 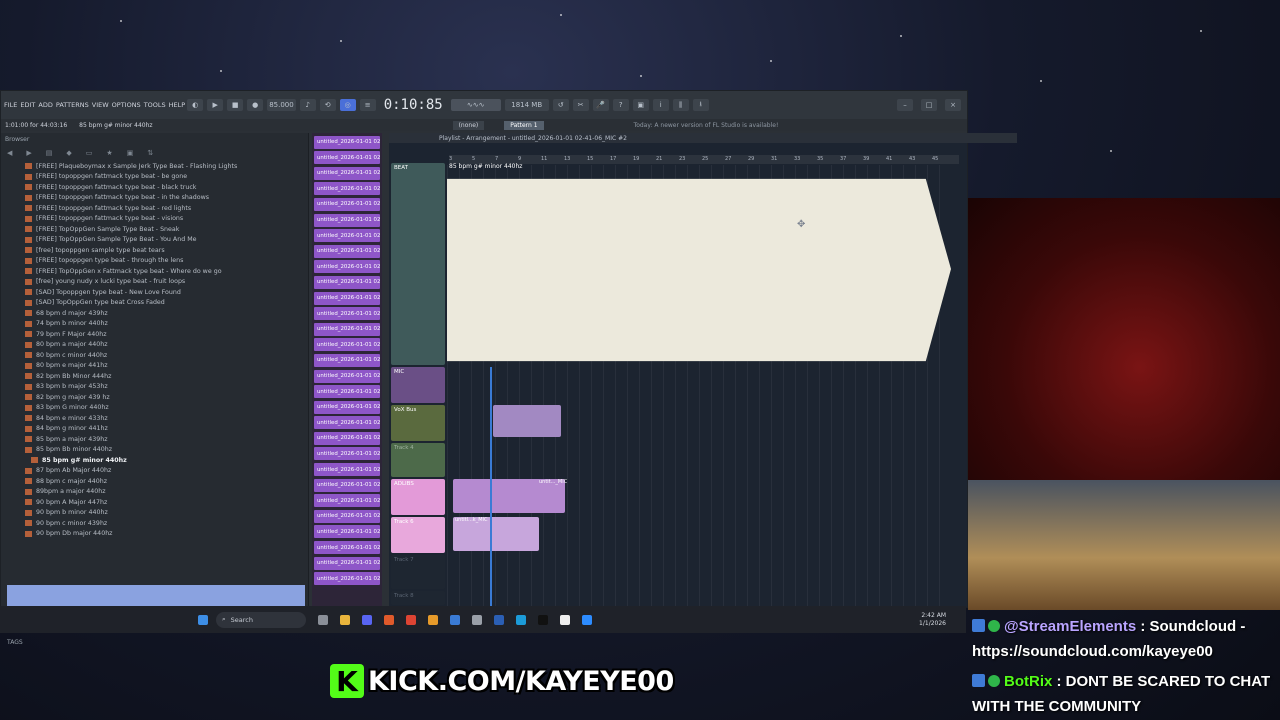 What do you see at coordinates (543, 619) in the screenshot?
I see `tiktok-icon` at bounding box center [543, 619].